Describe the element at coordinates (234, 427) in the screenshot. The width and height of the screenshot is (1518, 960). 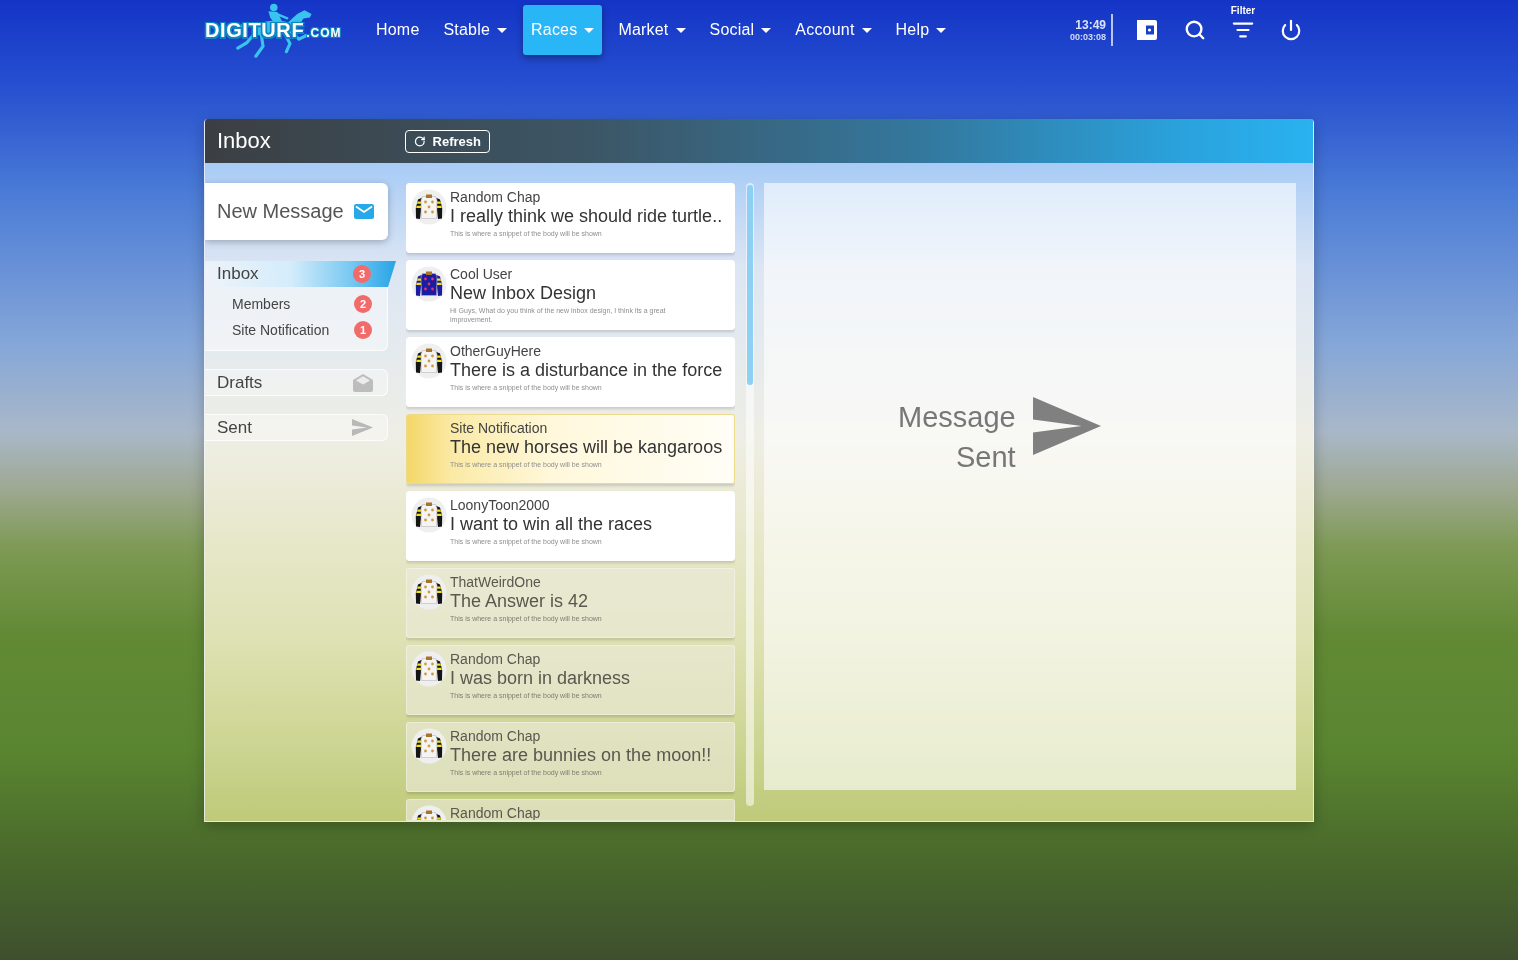
I see `folder-label: Sent` at that location.